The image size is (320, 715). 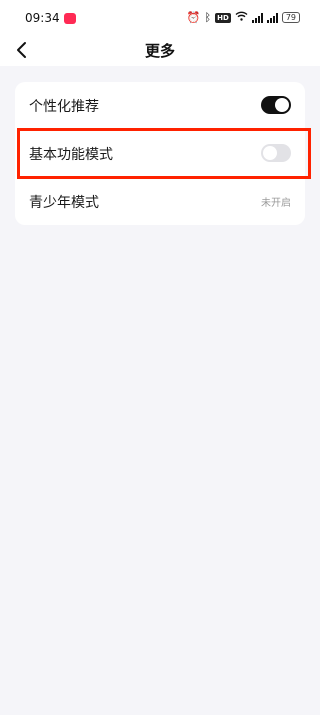 I want to click on setting-label: 基本功能模式, so click(x=71, y=155).